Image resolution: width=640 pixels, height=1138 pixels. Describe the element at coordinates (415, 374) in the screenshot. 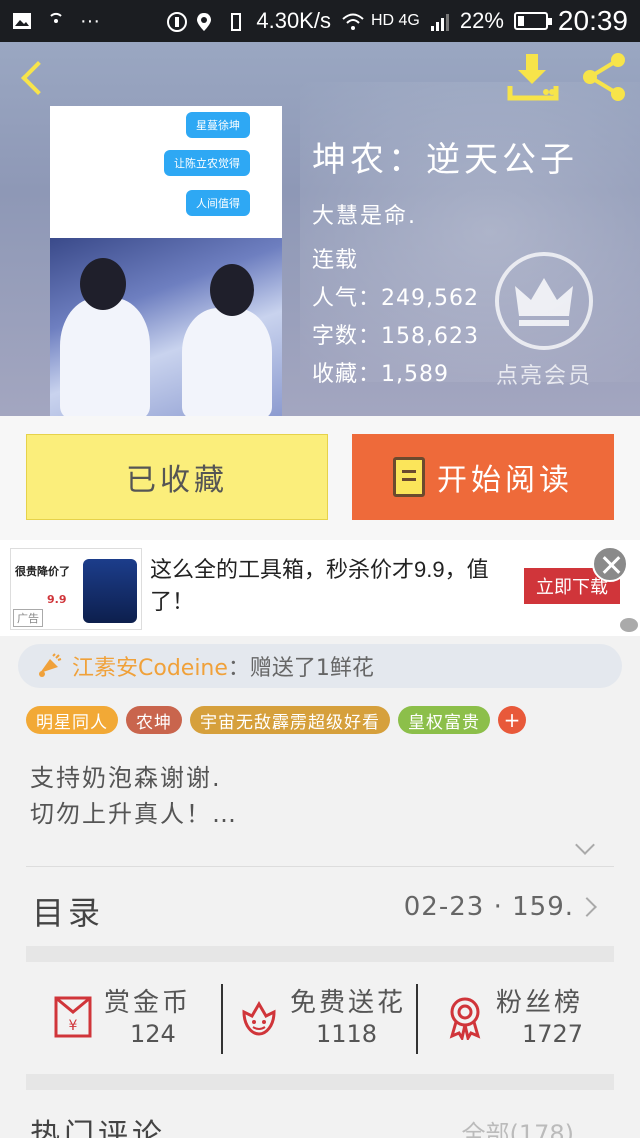

I see `favorites-value: 1,589` at that location.